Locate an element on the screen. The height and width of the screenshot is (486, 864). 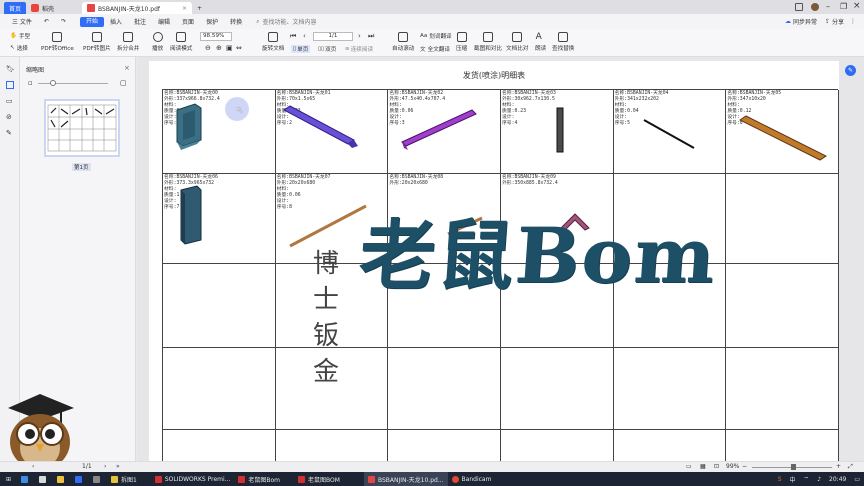
volume-icon: ♪ is located at coordinates (819, 479).